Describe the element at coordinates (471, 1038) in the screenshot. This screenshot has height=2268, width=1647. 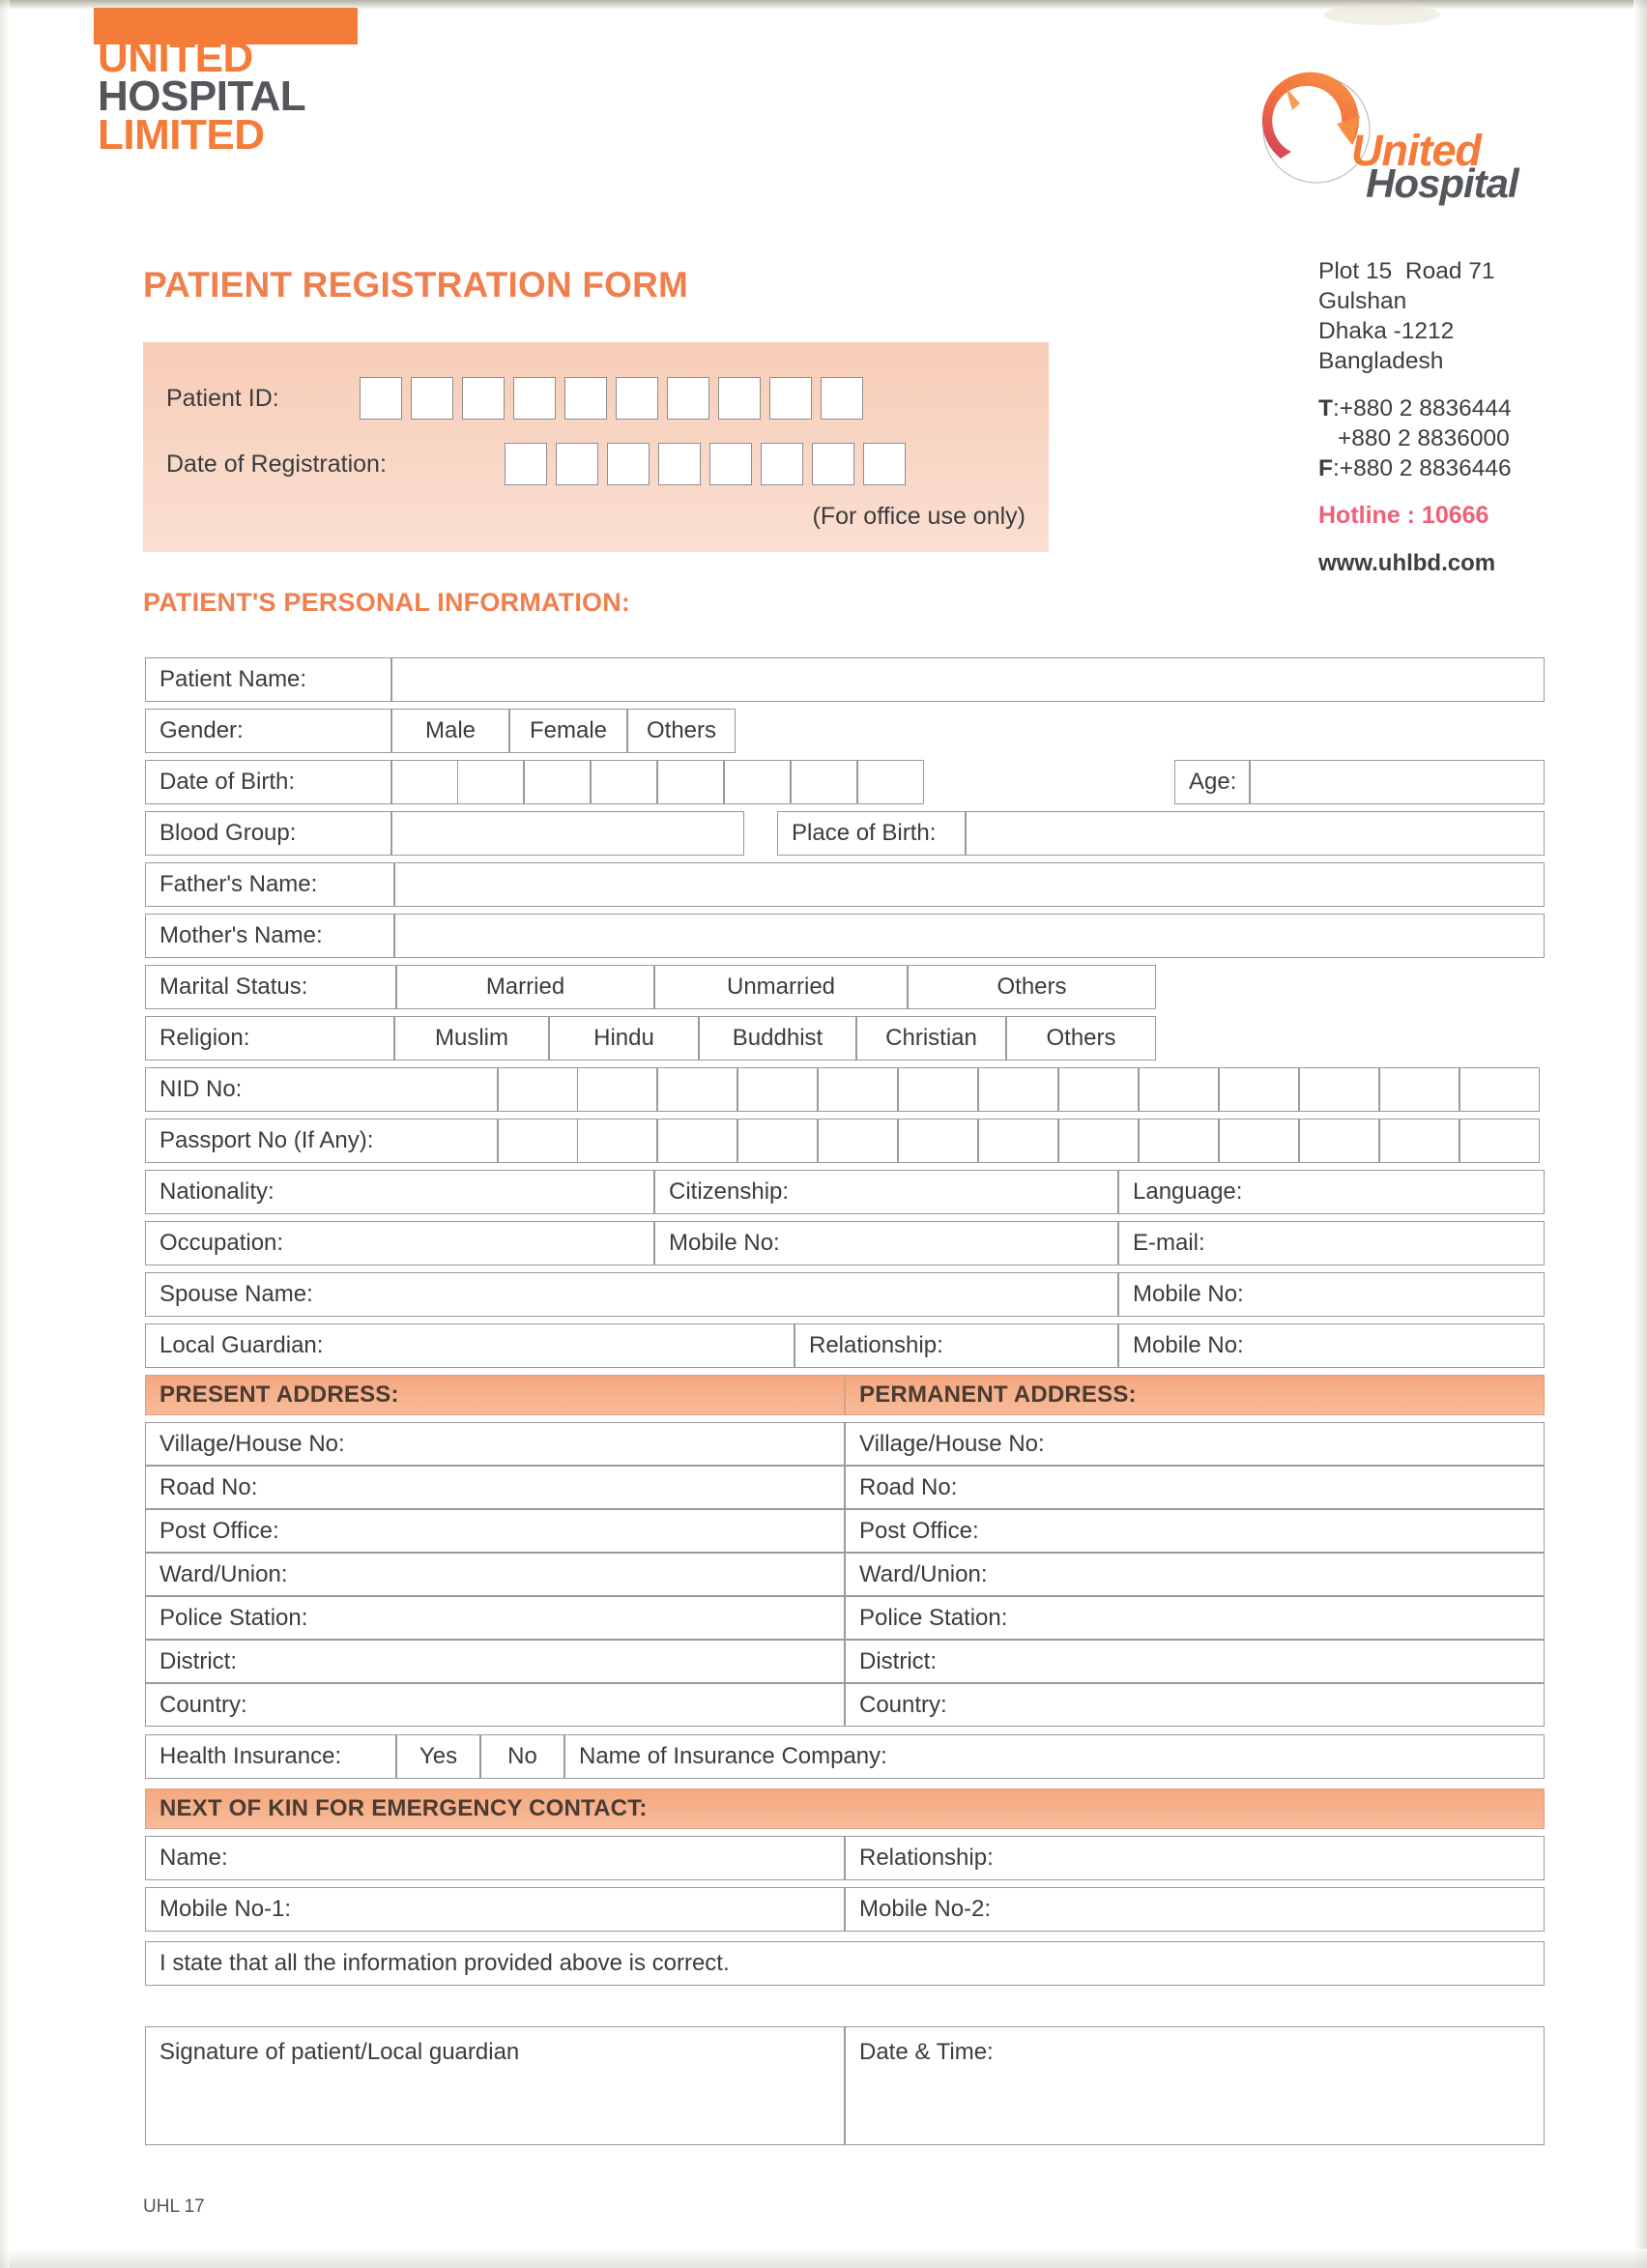
I see `religion-option-muslim: Muslim` at that location.